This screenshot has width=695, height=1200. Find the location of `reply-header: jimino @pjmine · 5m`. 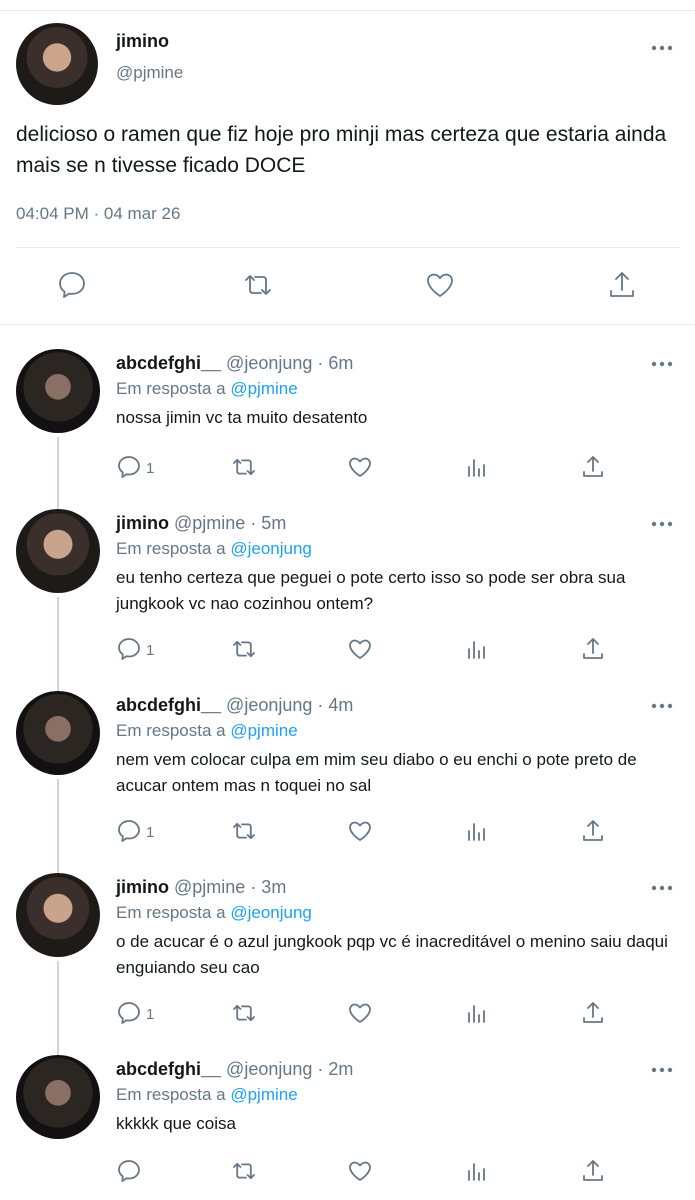

reply-header: jimino @pjmine · 5m is located at coordinates (201, 523).